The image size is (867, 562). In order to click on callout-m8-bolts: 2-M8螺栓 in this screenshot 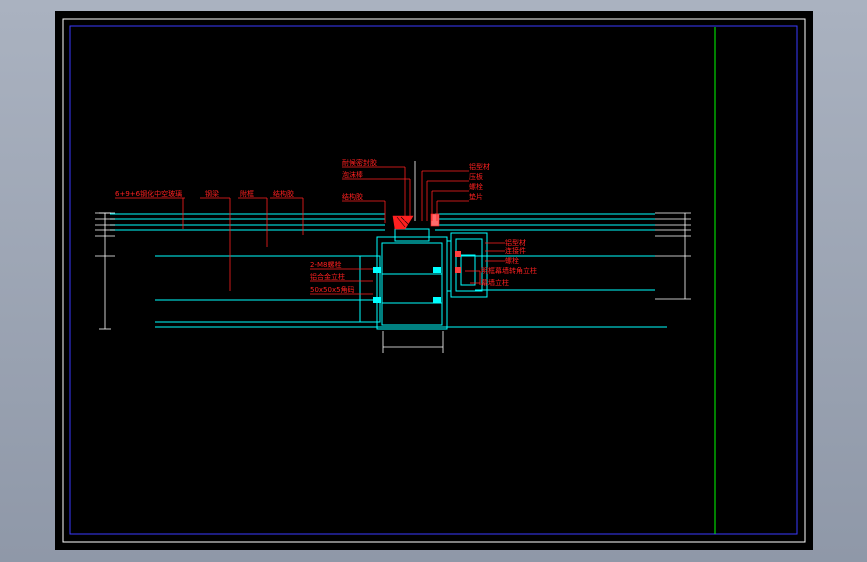, I will do `click(325, 264)`.